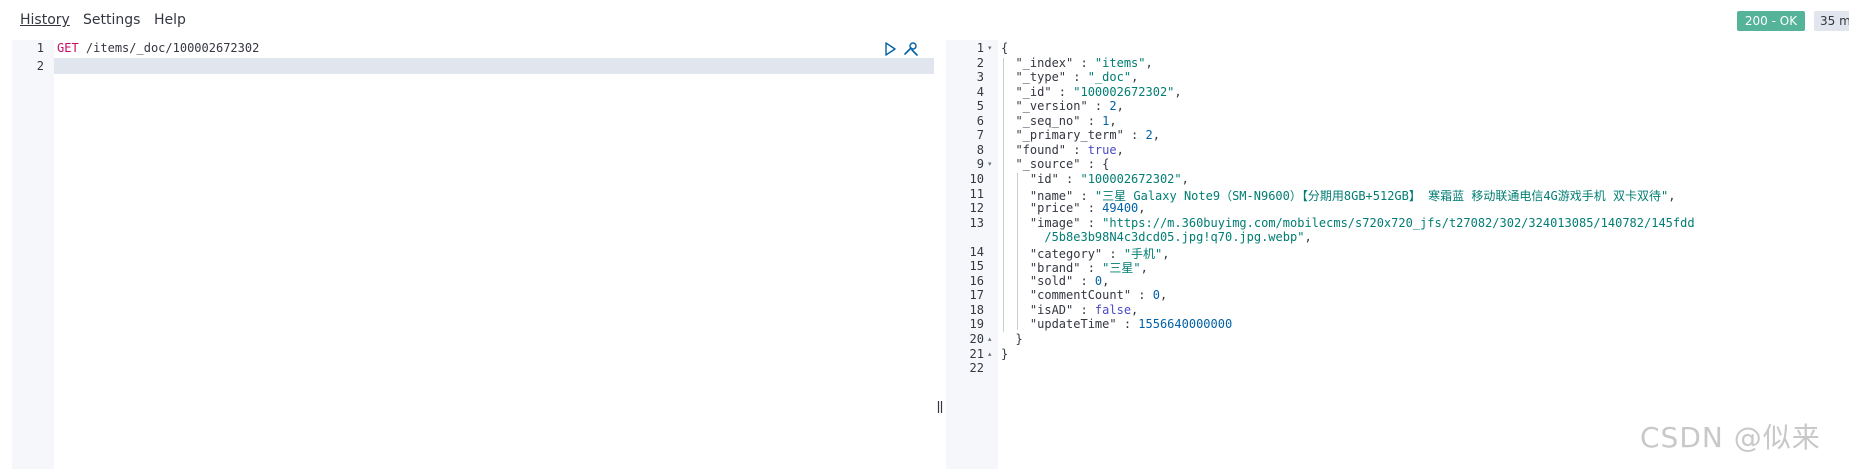 This screenshot has height=469, width=1849. I want to click on watermark: CSDN @似来, so click(1730, 437).